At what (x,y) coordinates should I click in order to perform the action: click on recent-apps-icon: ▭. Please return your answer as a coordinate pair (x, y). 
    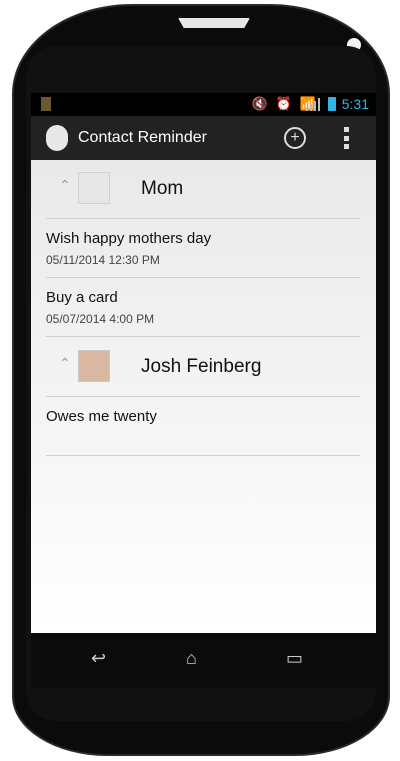
    Looking at the image, I should click on (295, 658).